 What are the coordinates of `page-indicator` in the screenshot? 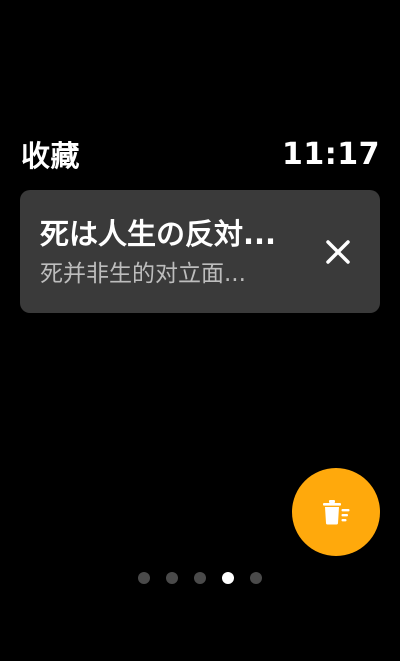 It's located at (200, 578).